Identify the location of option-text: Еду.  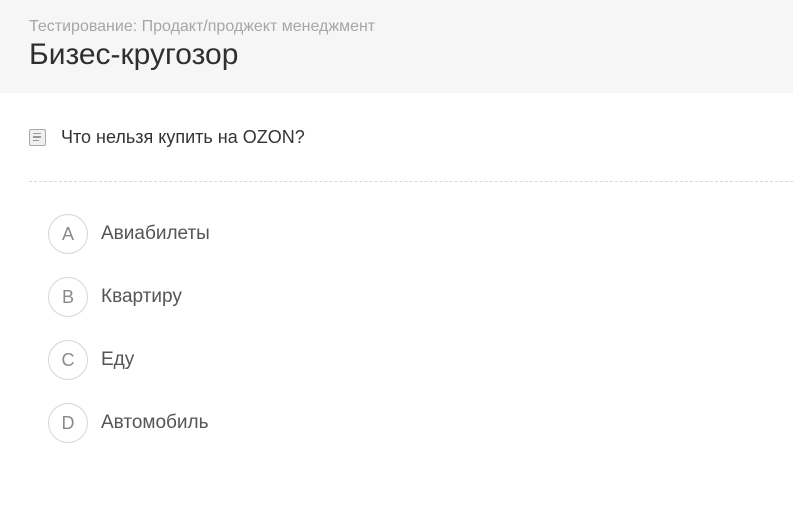
(117, 360).